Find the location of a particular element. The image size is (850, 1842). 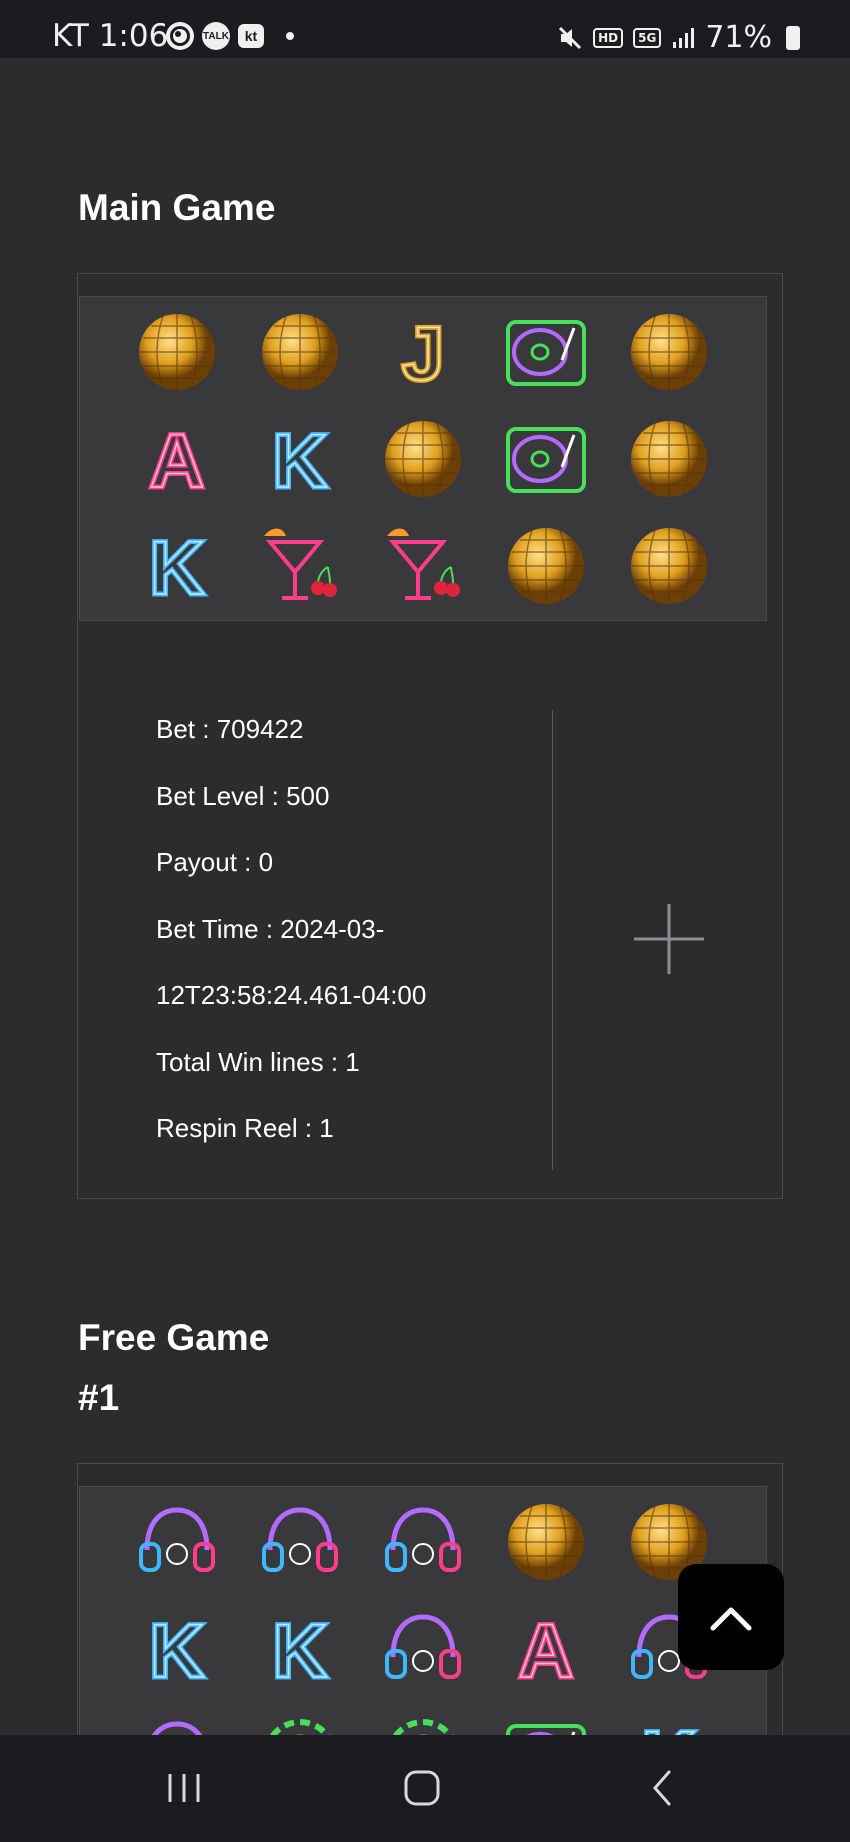

notification-icons: TALK kt is located at coordinates (230, 36).